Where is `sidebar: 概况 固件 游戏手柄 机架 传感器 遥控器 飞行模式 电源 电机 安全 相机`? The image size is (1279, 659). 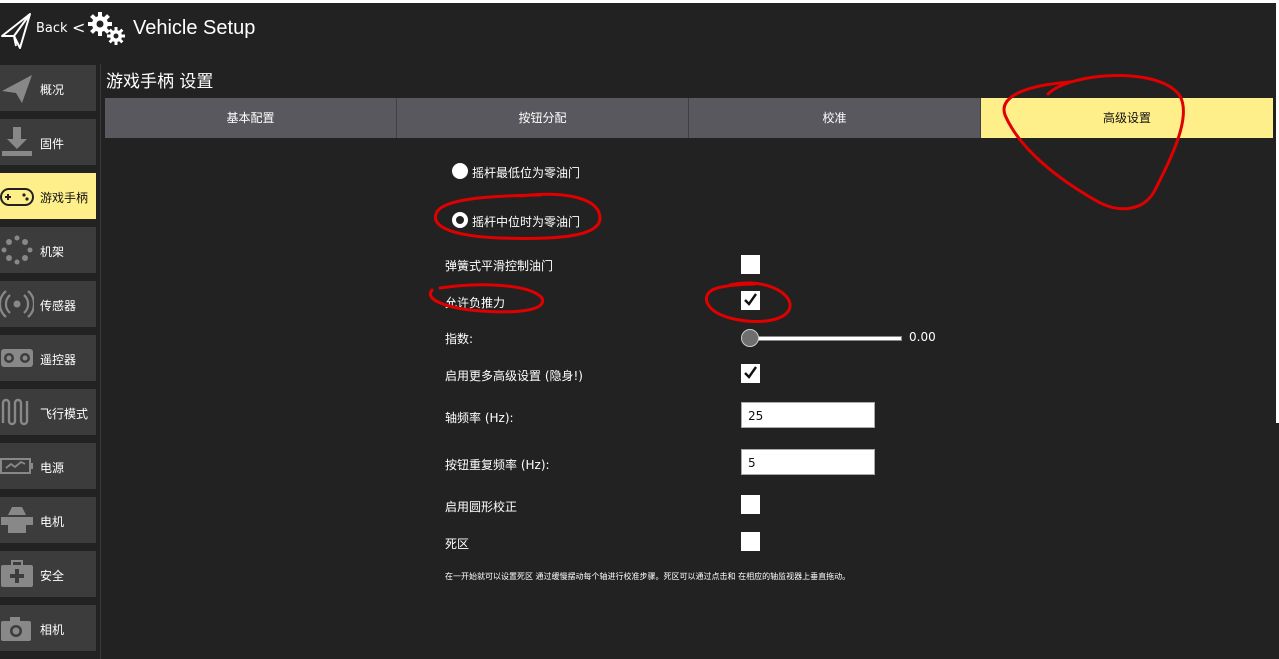 sidebar: 概况 固件 游戏手柄 机架 传感器 遥控器 飞行模式 电源 电机 安全 相机 is located at coordinates (50, 361).